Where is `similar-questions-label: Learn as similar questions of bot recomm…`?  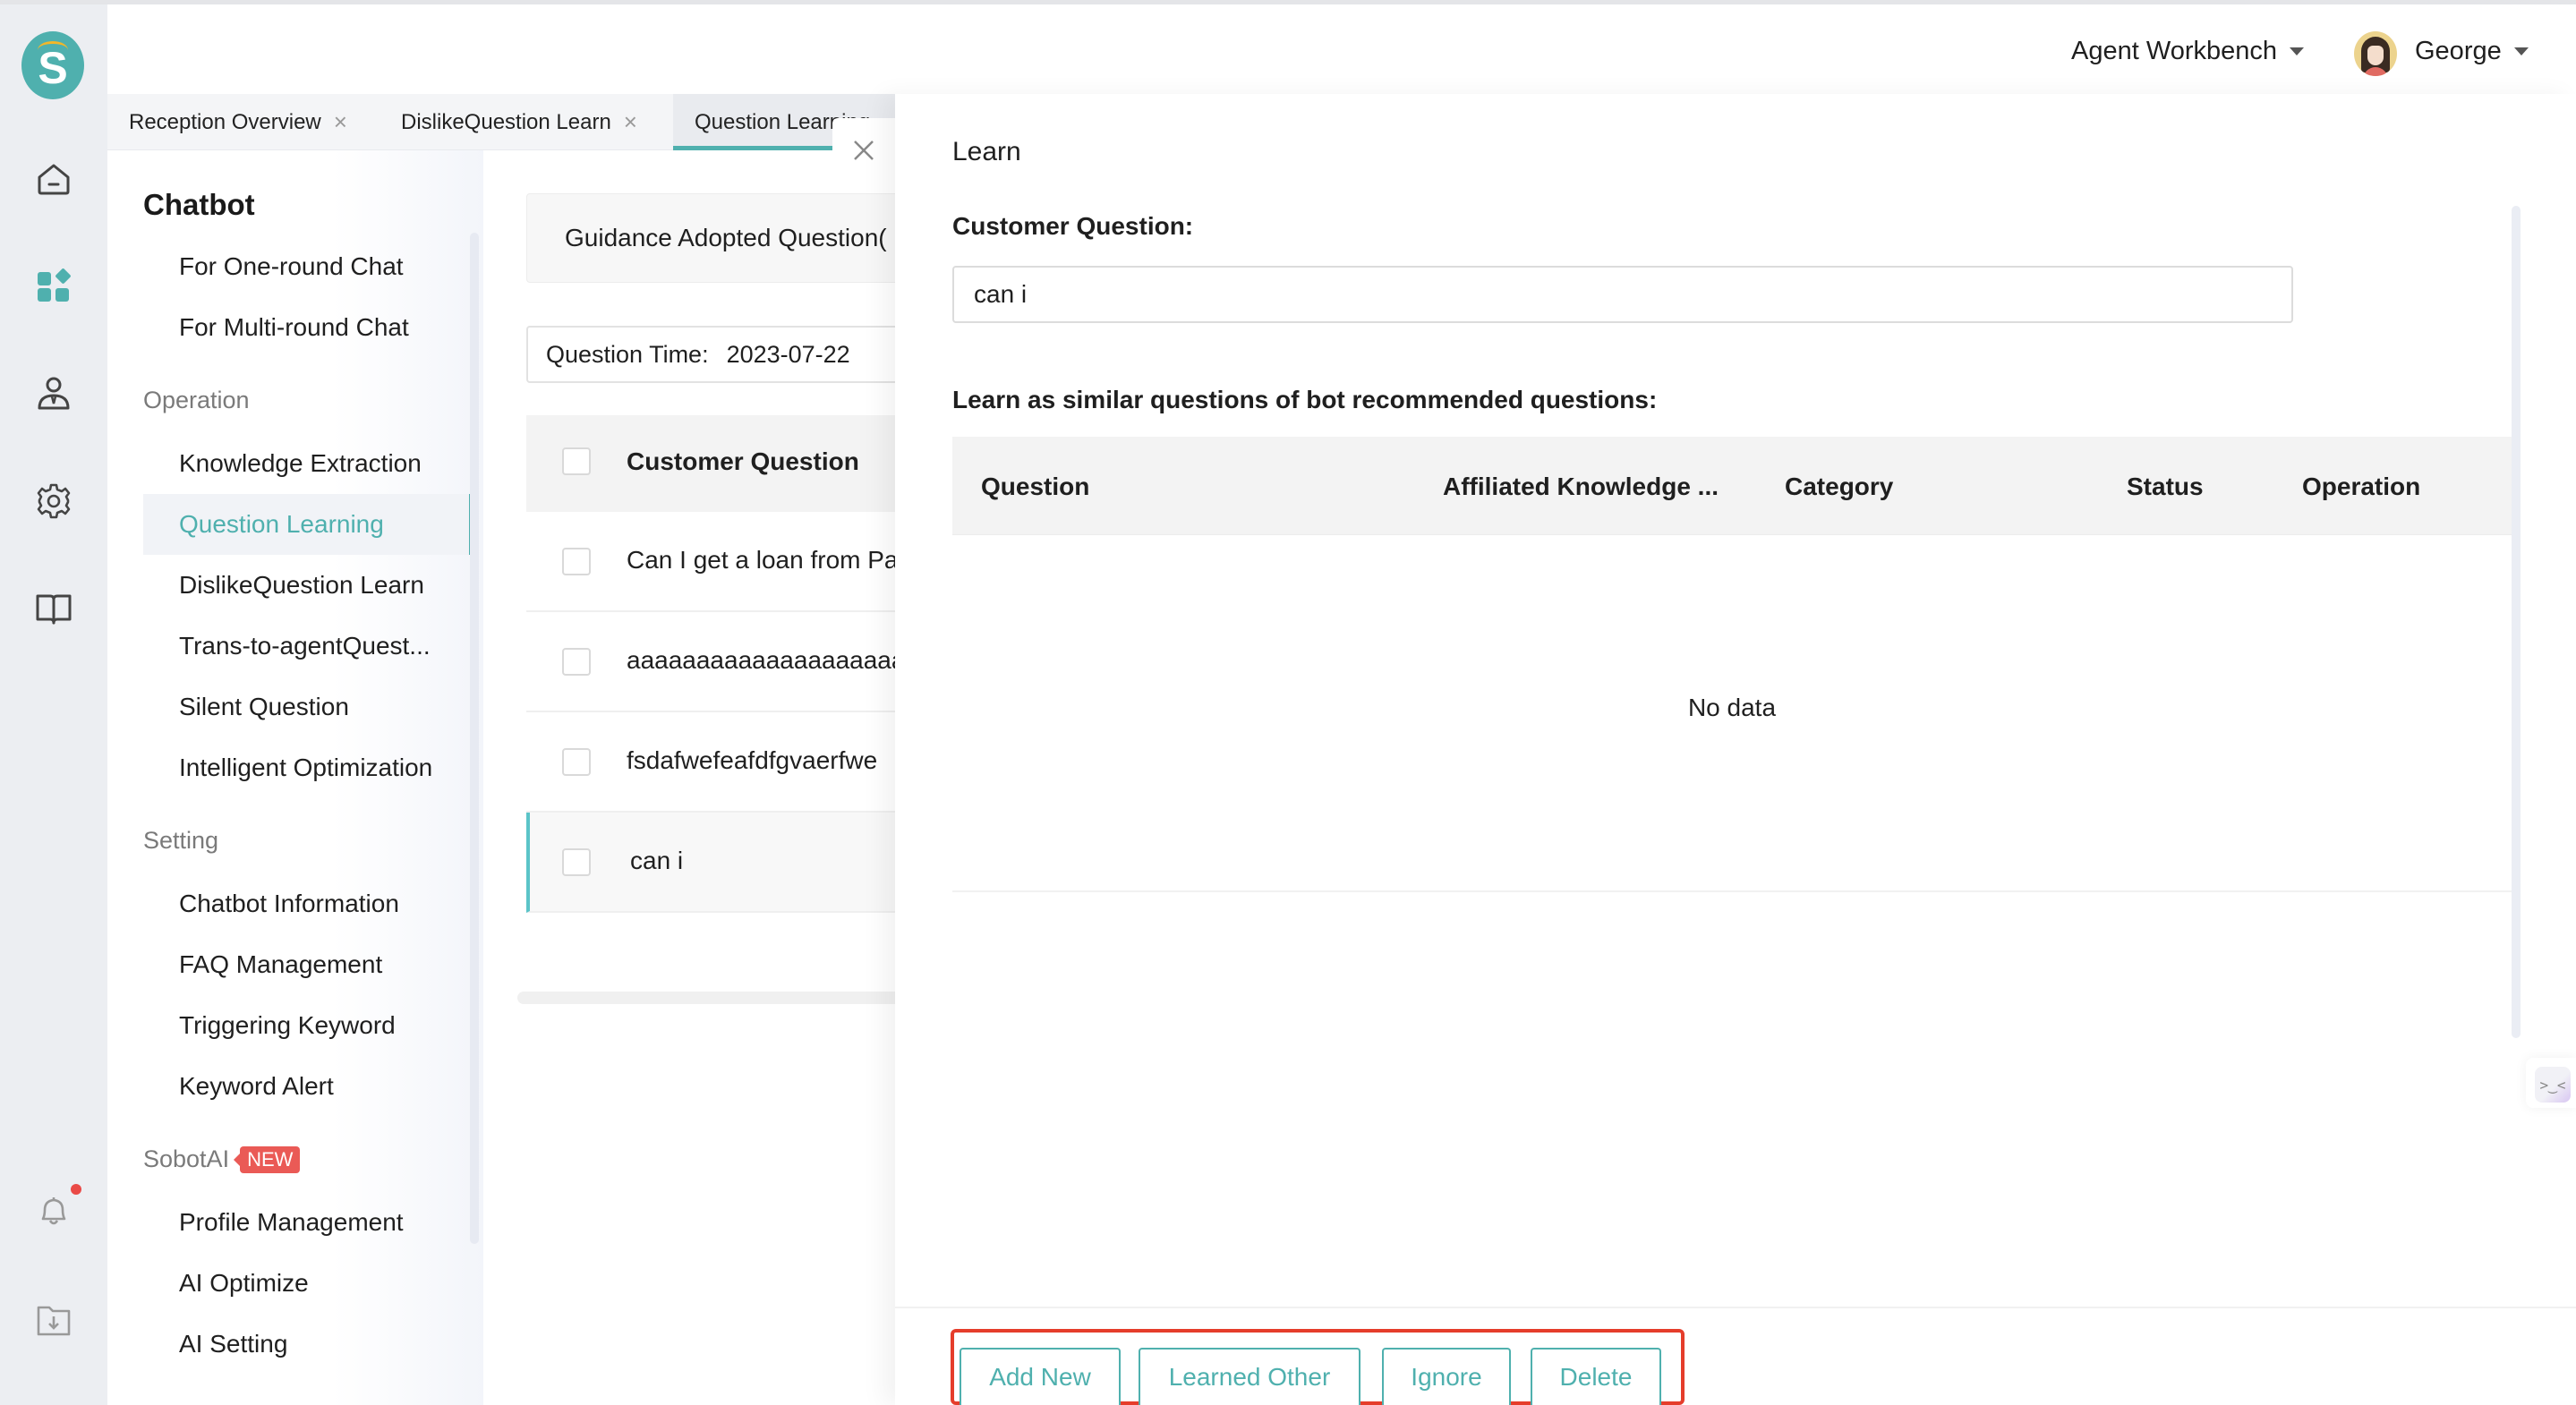 similar-questions-label: Learn as similar questions of bot recomm… is located at coordinates (1305, 399).